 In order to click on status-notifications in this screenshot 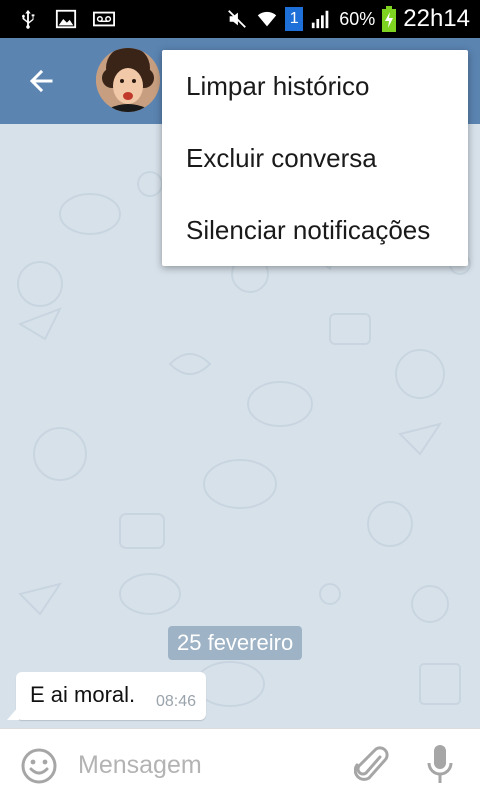, I will do `click(58, 19)`.